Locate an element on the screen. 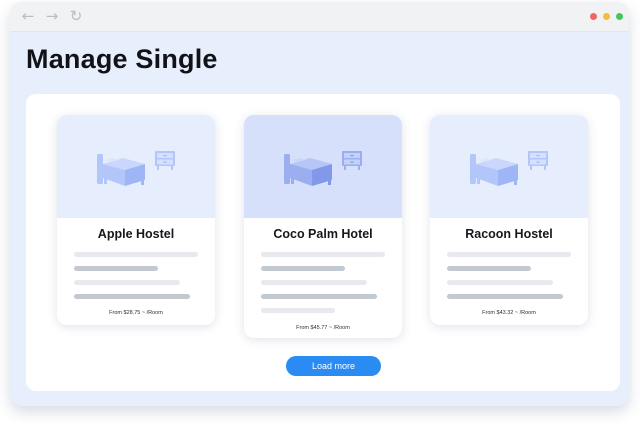 The image size is (640, 427). hotel-name: Racoon Hostel is located at coordinates (509, 234).